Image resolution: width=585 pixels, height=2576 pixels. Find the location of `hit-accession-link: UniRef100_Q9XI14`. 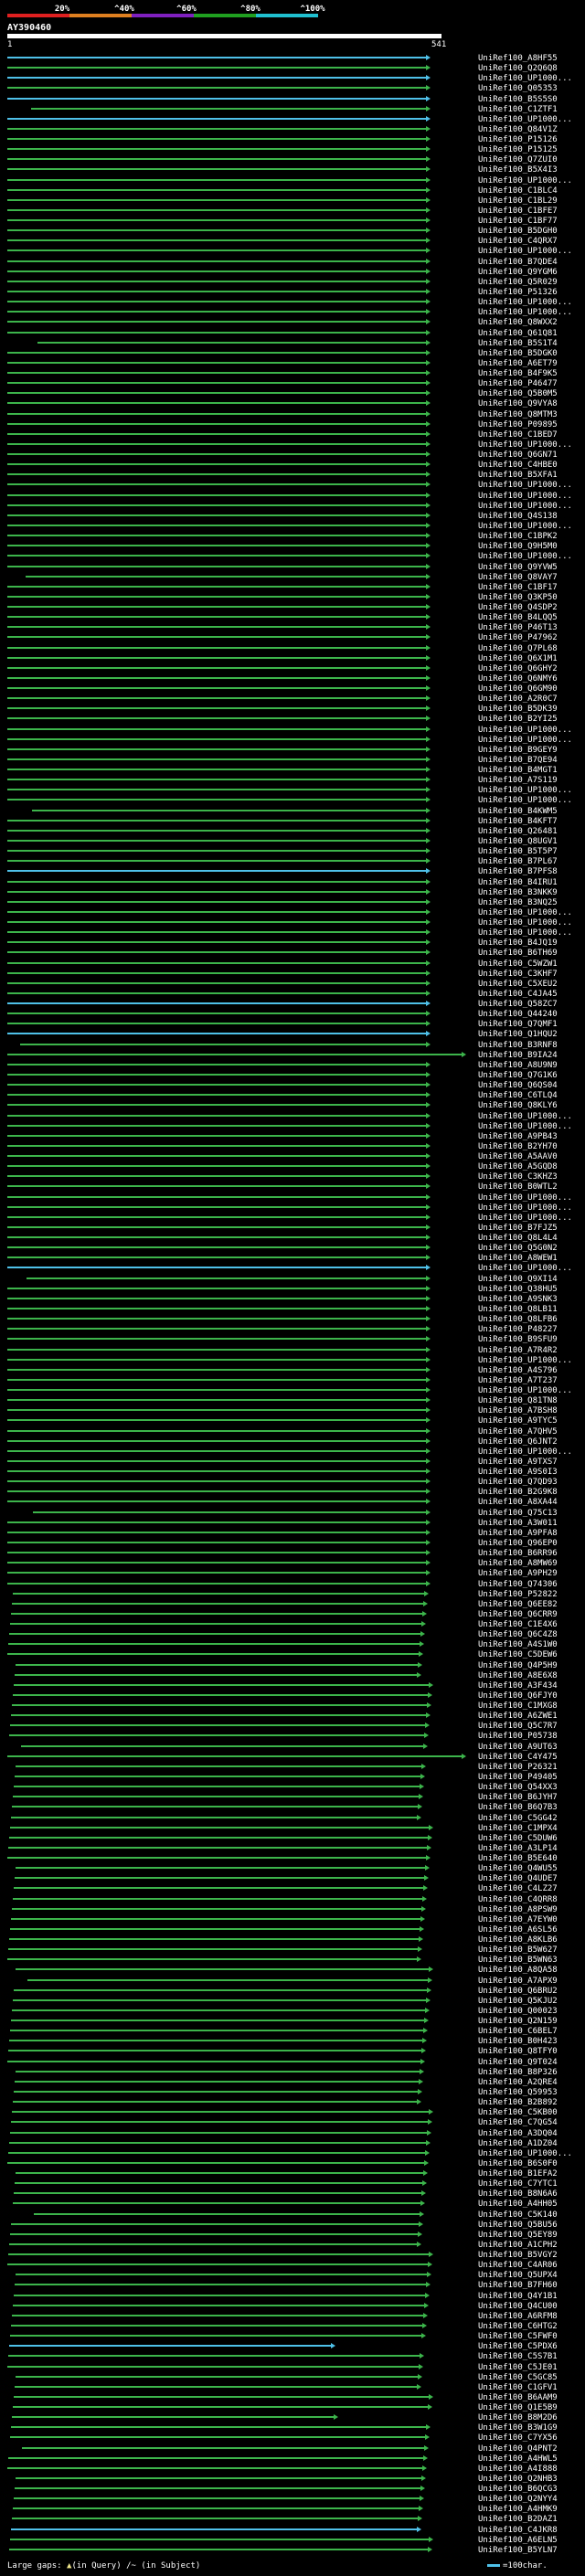

hit-accession-link: UniRef100_Q9XI14 is located at coordinates (518, 1279).